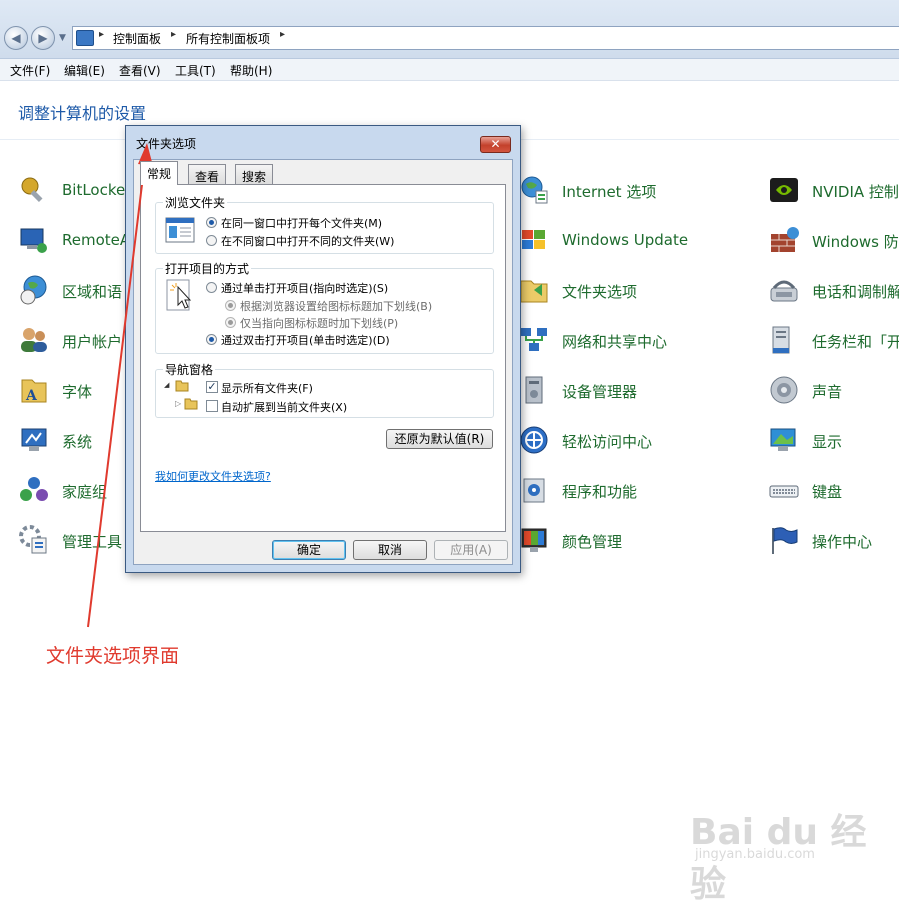  Describe the element at coordinates (755, 854) in the screenshot. I see `watermark-url: jingyan.baidu.com` at that location.